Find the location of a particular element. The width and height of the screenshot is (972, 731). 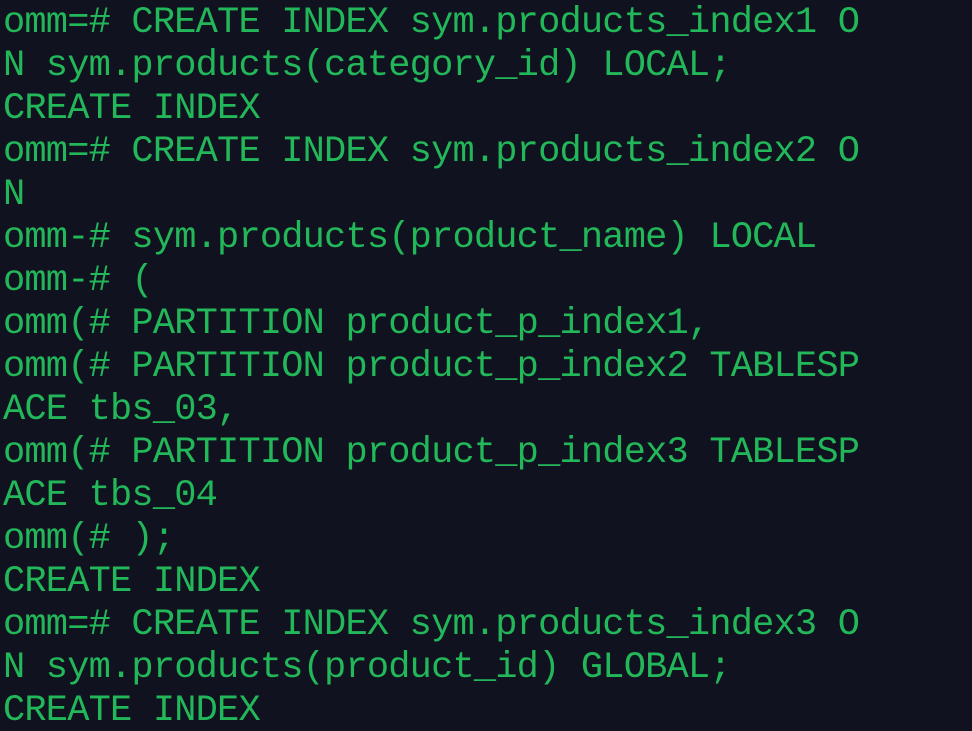

terminal-line-15: omm=# CREATE INDEX sym.products_index3 O is located at coordinates (431, 625).